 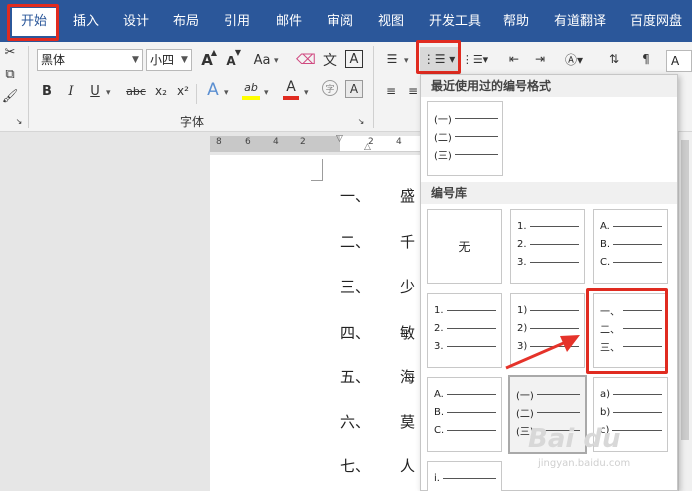 What do you see at coordinates (355, 196) in the screenshot?
I see `list-item-number: 一、` at bounding box center [355, 196].